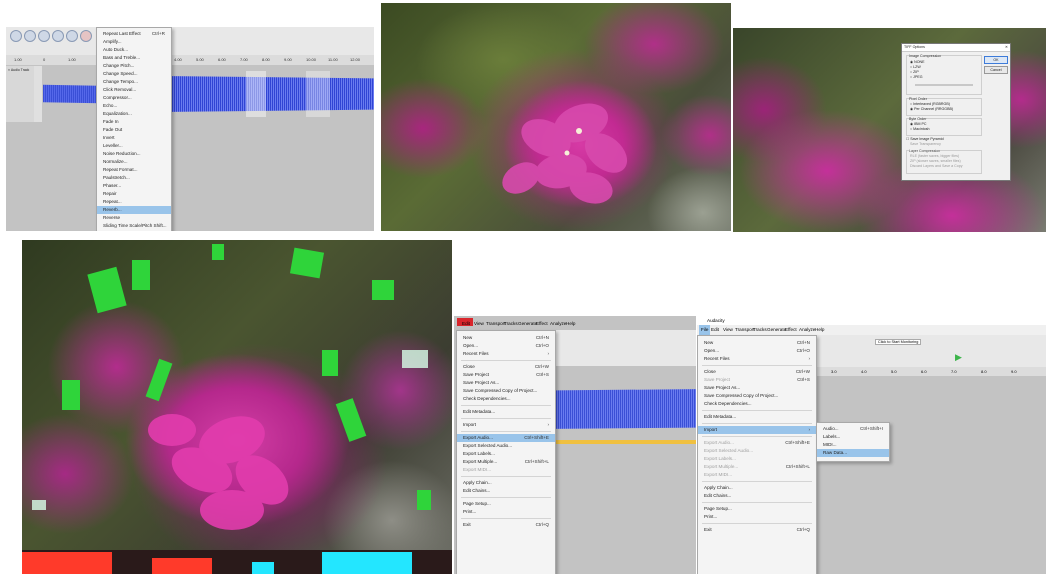  What do you see at coordinates (58, 36) in the screenshot?
I see `skip-start-button` at bounding box center [58, 36].